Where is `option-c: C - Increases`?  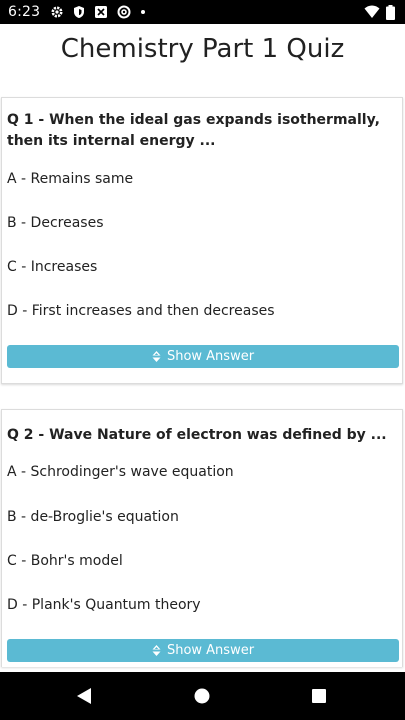 option-c: C - Increases is located at coordinates (52, 267).